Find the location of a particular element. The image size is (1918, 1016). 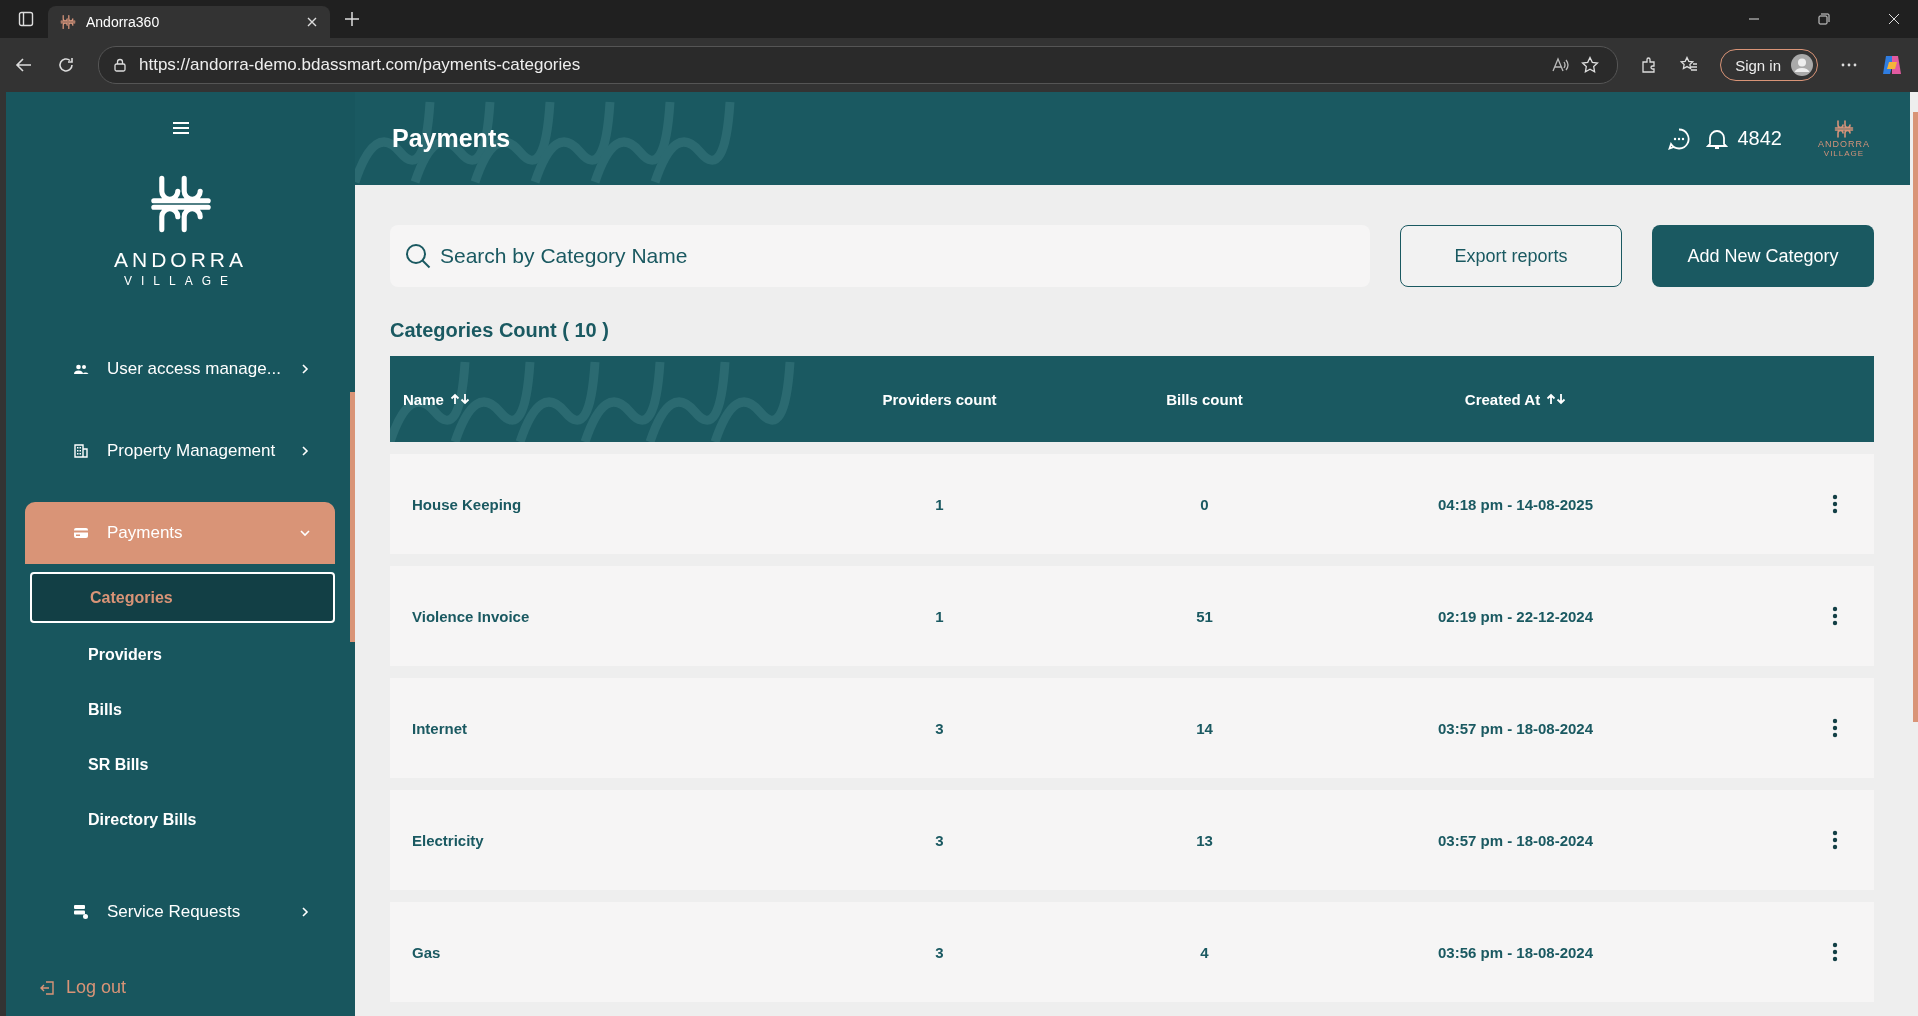

submenu-item: Bills is located at coordinates (182, 709).